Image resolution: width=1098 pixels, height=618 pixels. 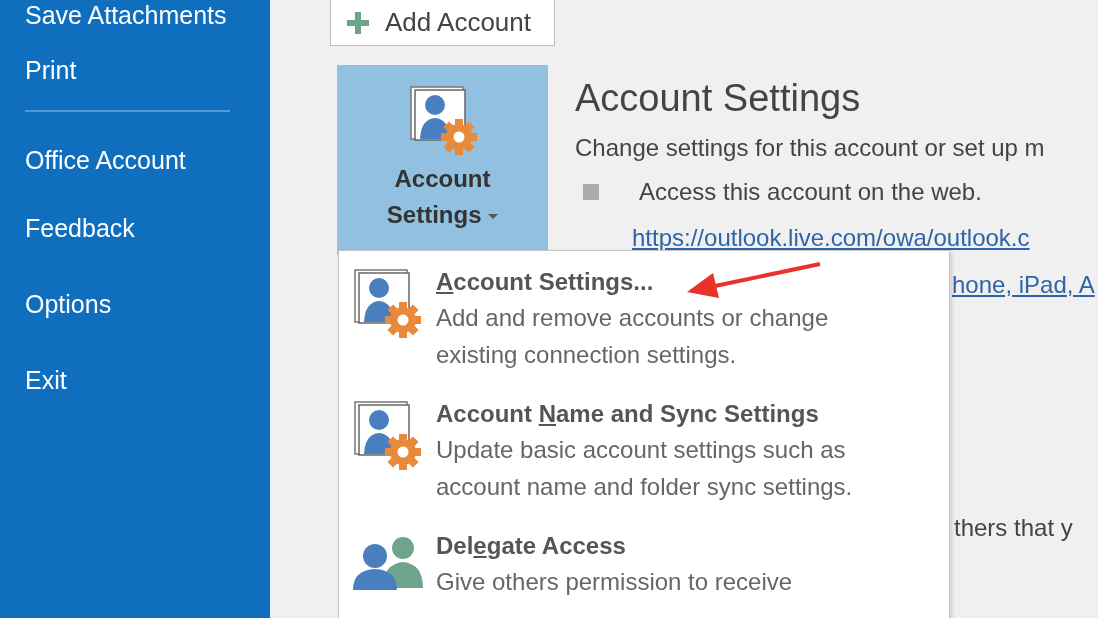 I want to click on section-description: Change settings for this account or set up m, so click(x=810, y=148).